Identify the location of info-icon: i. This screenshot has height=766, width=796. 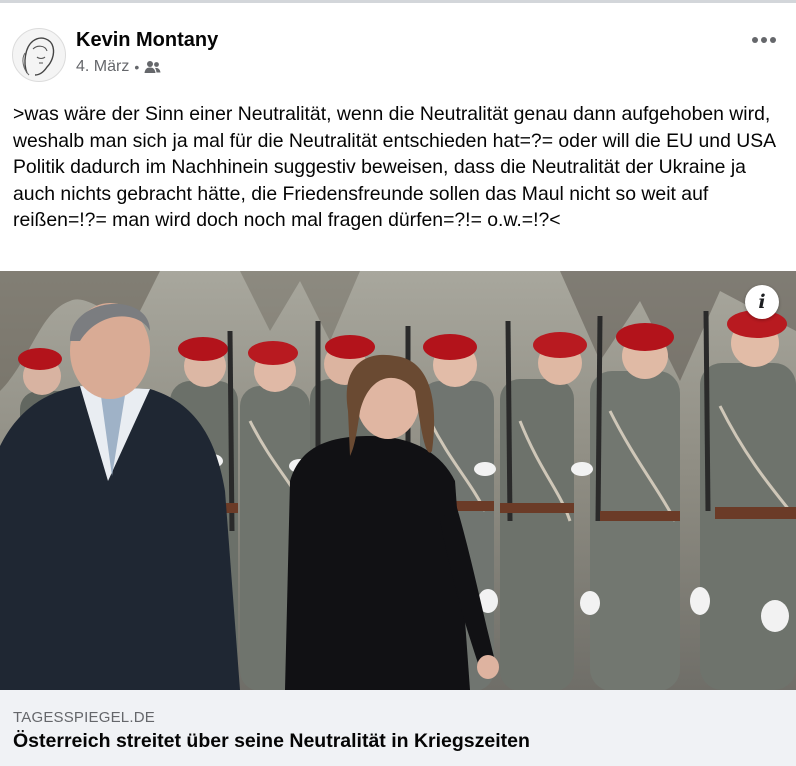
(762, 302).